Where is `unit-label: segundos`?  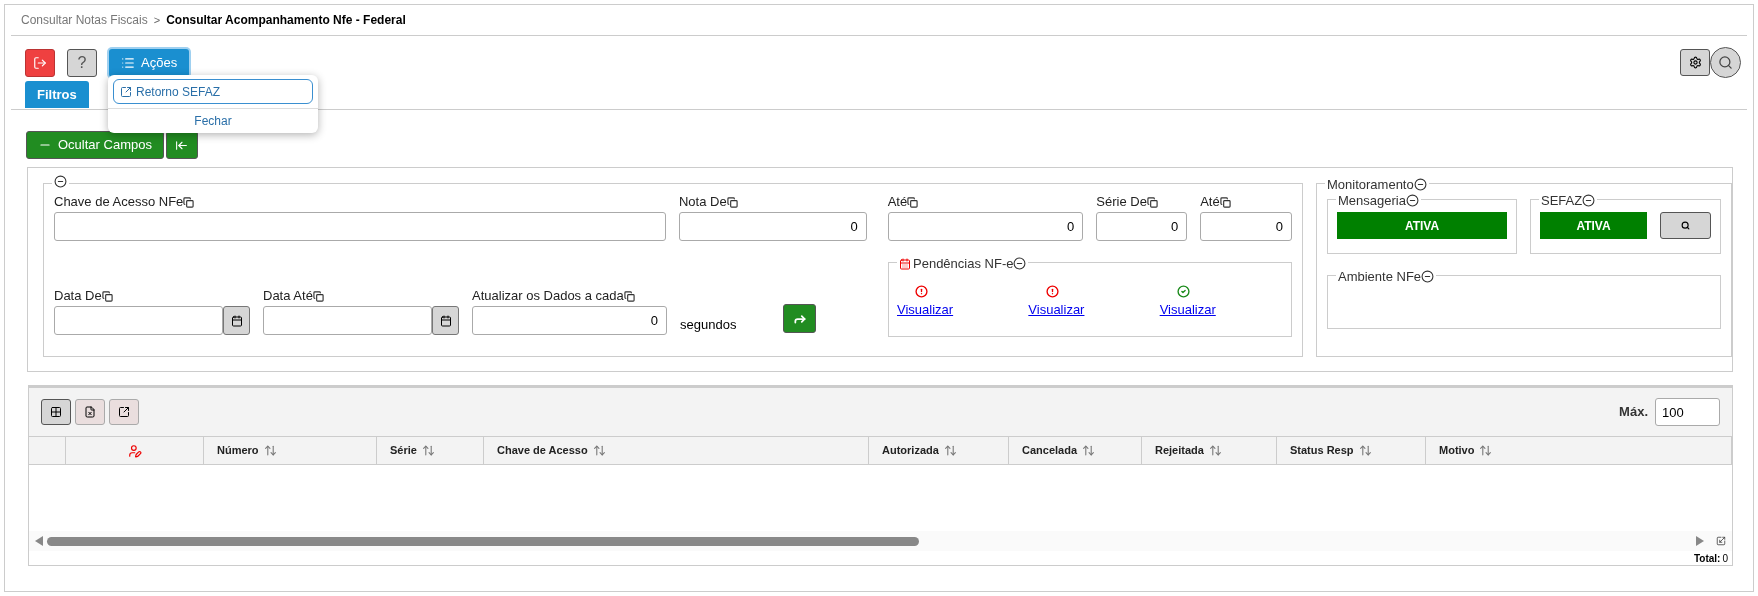
unit-label: segundos is located at coordinates (708, 324).